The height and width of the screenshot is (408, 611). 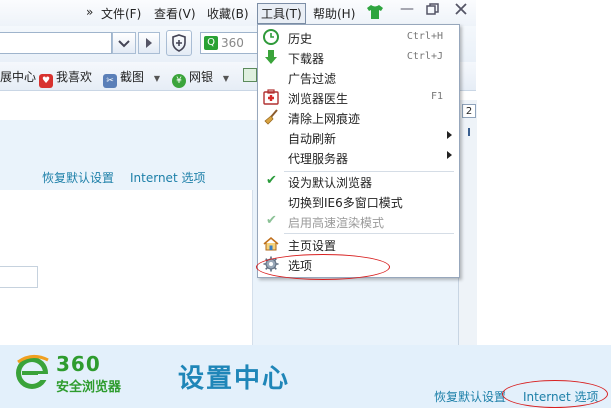 What do you see at coordinates (318, 99) in the screenshot?
I see `menu-item-label: 浏览器医生` at bounding box center [318, 99].